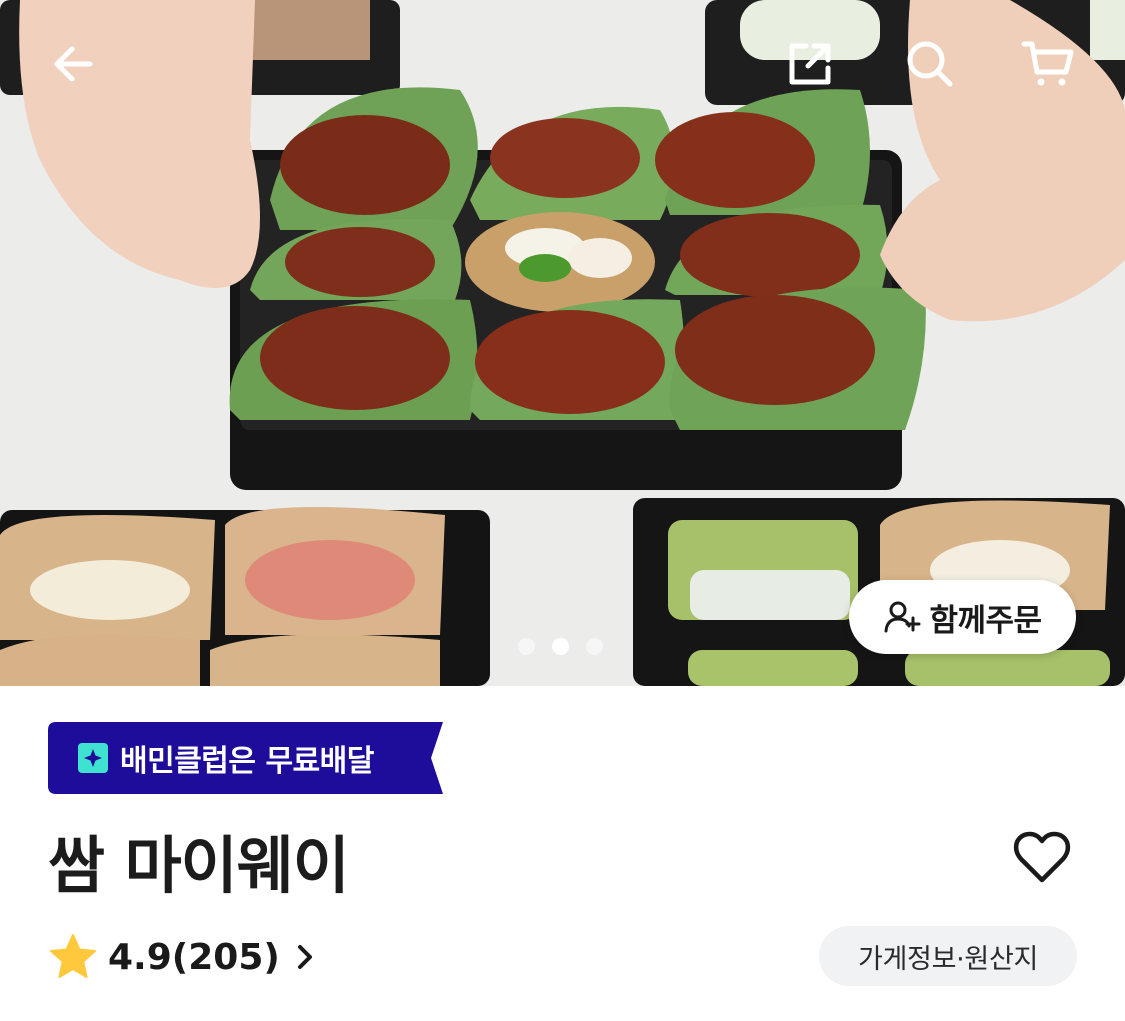 This screenshot has width=1125, height=1021. What do you see at coordinates (194, 957) in the screenshot?
I see `rating-score: 4.9(205)` at bounding box center [194, 957].